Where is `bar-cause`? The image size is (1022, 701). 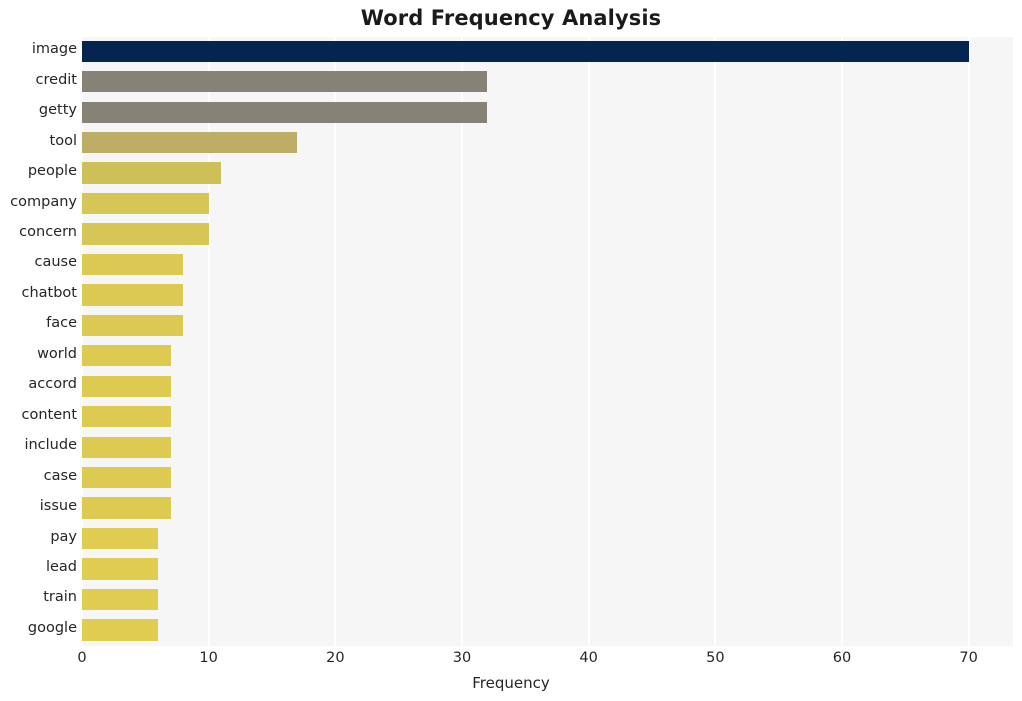
bar-cause is located at coordinates (133, 264).